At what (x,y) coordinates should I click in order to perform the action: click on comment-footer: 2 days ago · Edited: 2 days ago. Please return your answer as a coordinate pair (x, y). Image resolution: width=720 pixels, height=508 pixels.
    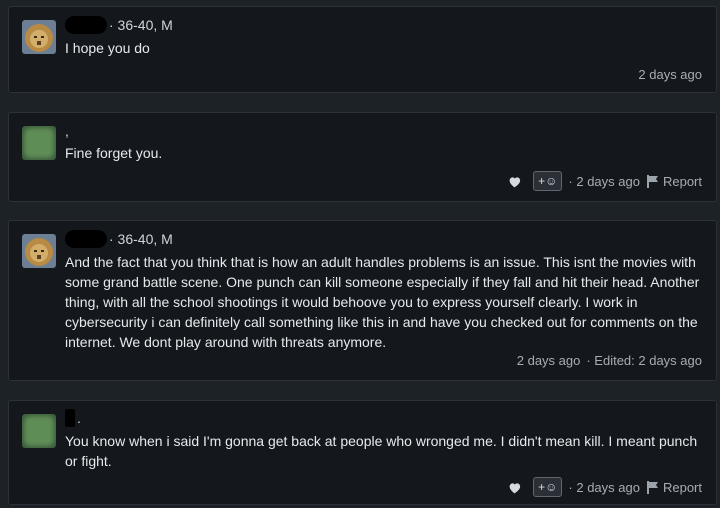
    Looking at the image, I should click on (609, 360).